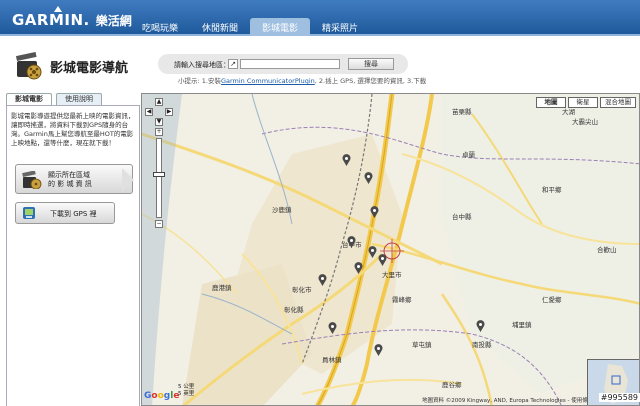 The height and width of the screenshot is (406, 640). Describe the element at coordinates (422, 345) in the screenshot. I see `map-label: 草屯鎮` at that location.